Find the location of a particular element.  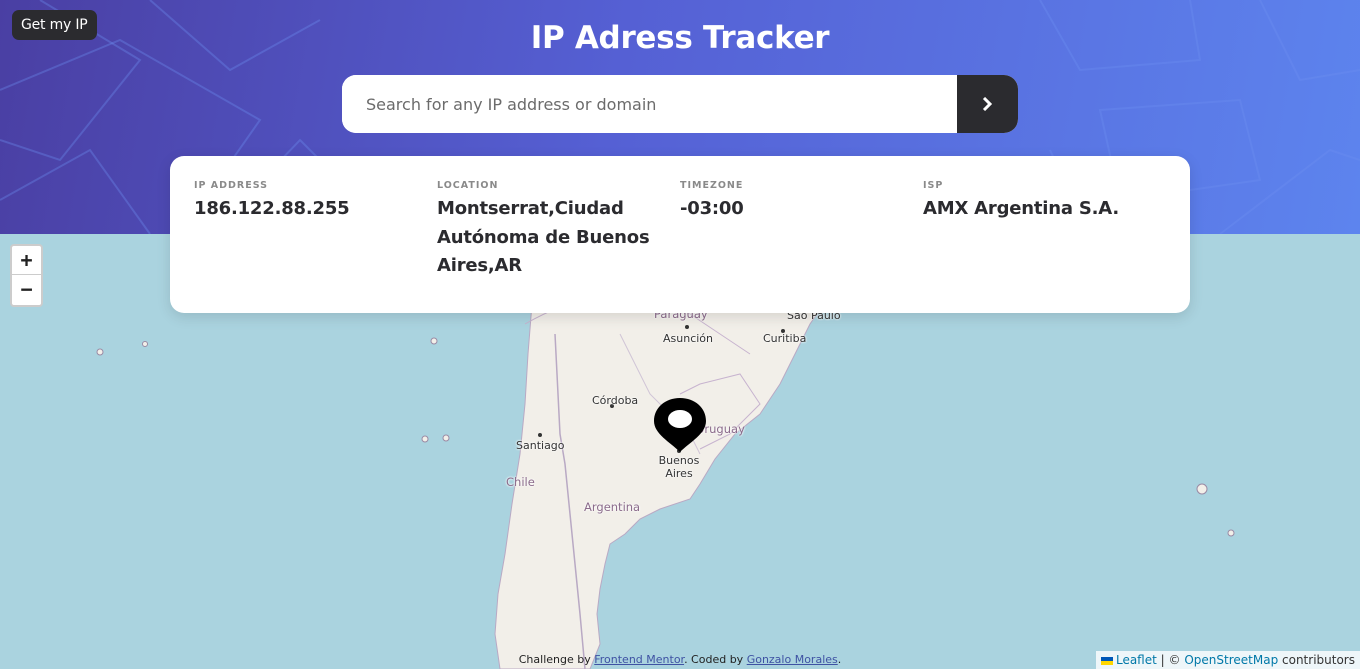

page-title: IP Adress Tracker is located at coordinates (680, 38).